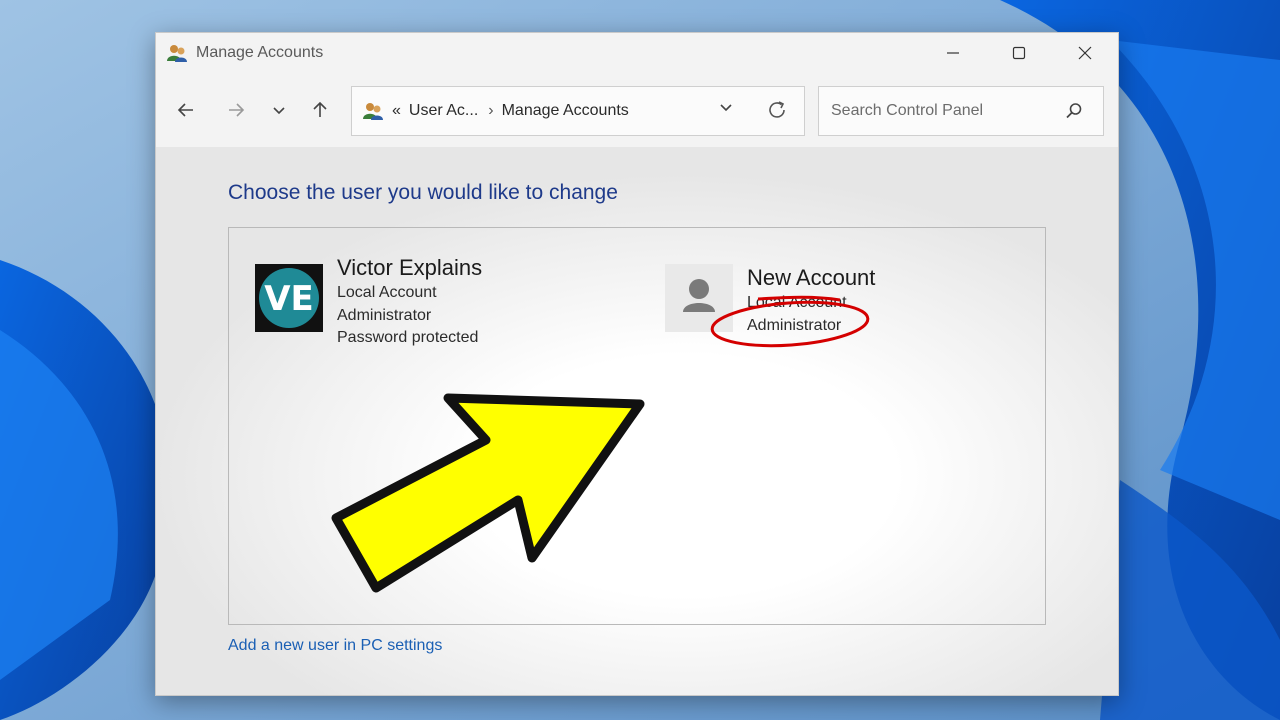  I want to click on search-icon, so click(1074, 111).